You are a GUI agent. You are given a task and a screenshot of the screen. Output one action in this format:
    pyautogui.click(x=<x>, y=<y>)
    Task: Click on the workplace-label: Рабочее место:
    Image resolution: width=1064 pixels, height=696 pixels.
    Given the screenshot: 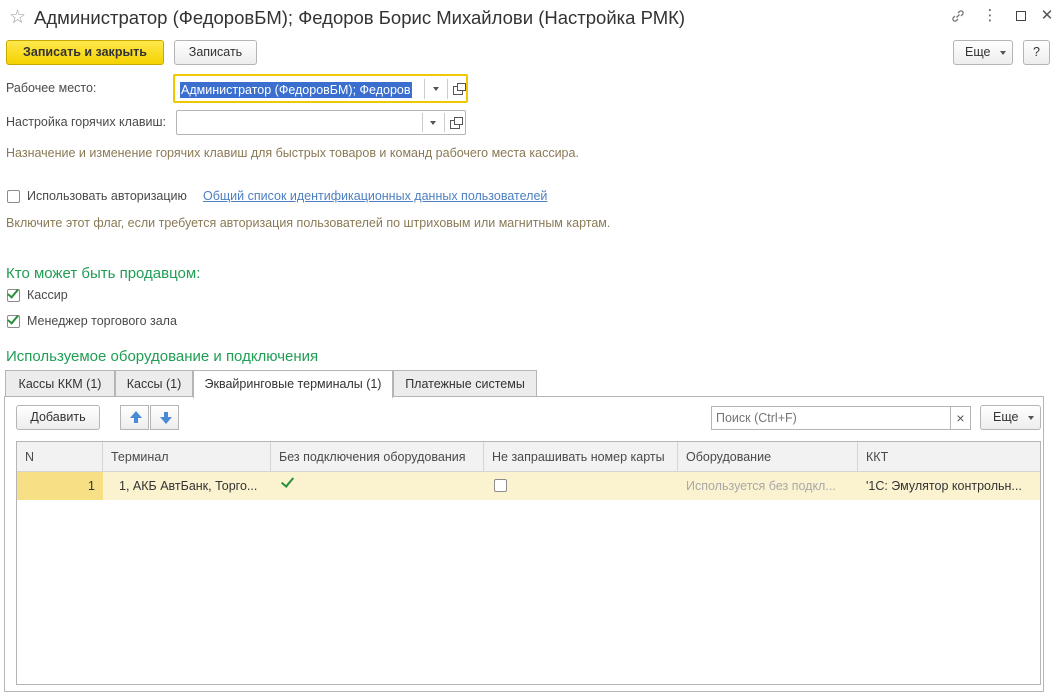 What is the action you would take?
    pyautogui.click(x=51, y=88)
    